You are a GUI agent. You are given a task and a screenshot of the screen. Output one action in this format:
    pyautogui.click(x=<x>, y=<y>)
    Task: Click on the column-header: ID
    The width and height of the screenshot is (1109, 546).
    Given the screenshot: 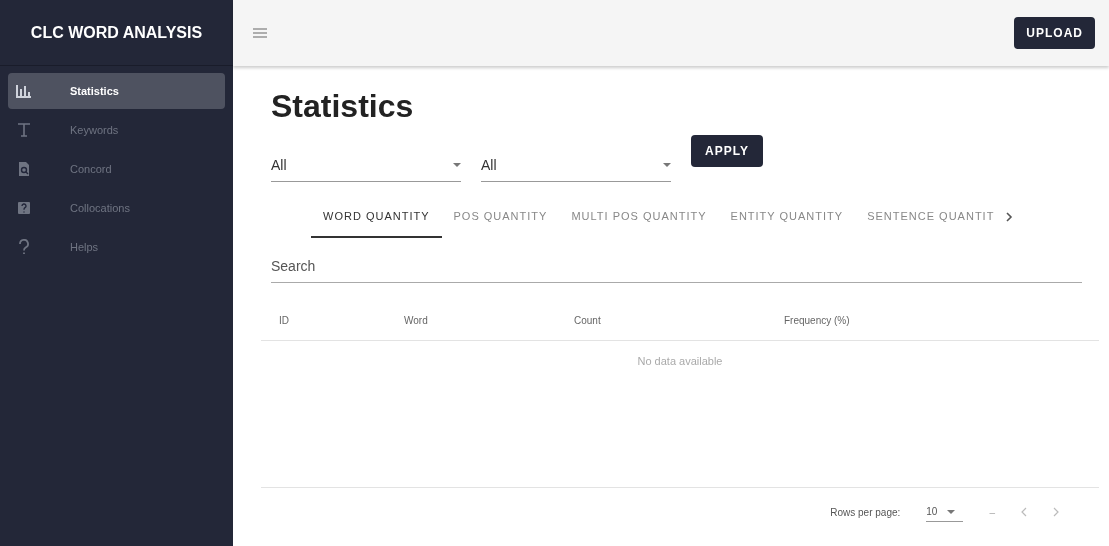 What is the action you would take?
    pyautogui.click(x=284, y=320)
    